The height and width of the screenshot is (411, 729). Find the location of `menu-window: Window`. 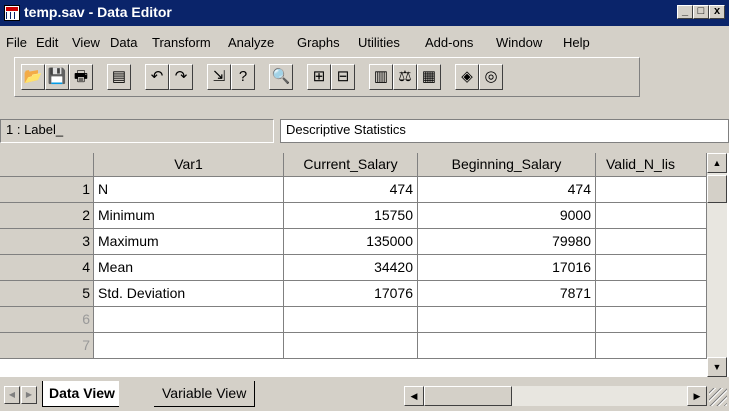

menu-window: Window is located at coordinates (519, 42).